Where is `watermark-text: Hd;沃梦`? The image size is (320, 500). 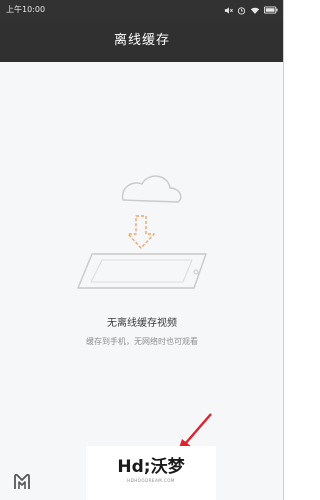
watermark-text: Hd;沃梦 is located at coordinates (151, 467).